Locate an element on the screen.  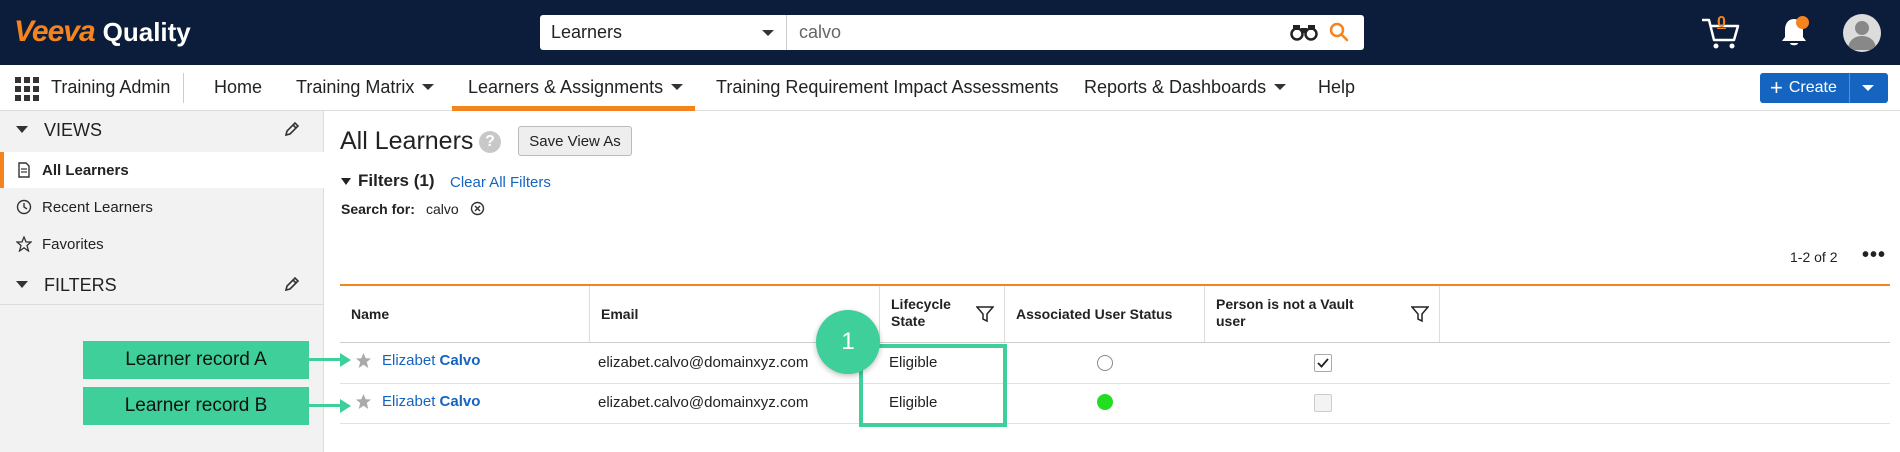
filters-count-label: Filters (1) is located at coordinates (396, 181).